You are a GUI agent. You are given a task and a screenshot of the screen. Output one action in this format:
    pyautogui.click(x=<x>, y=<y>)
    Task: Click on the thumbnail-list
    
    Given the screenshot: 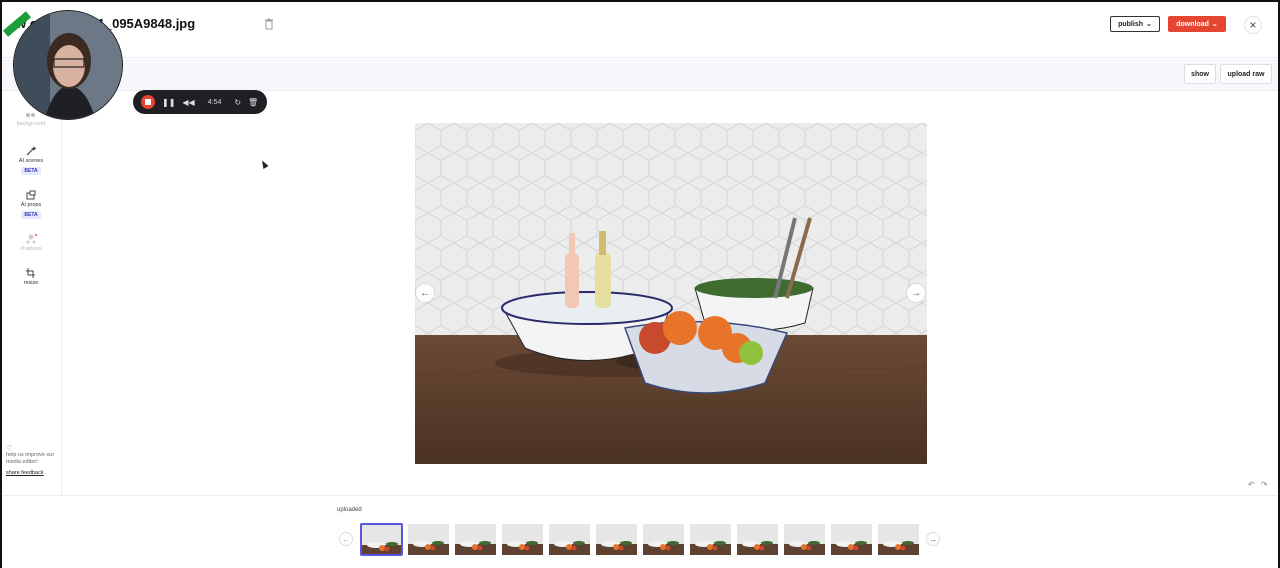 What is the action you would take?
    pyautogui.click(x=640, y=539)
    